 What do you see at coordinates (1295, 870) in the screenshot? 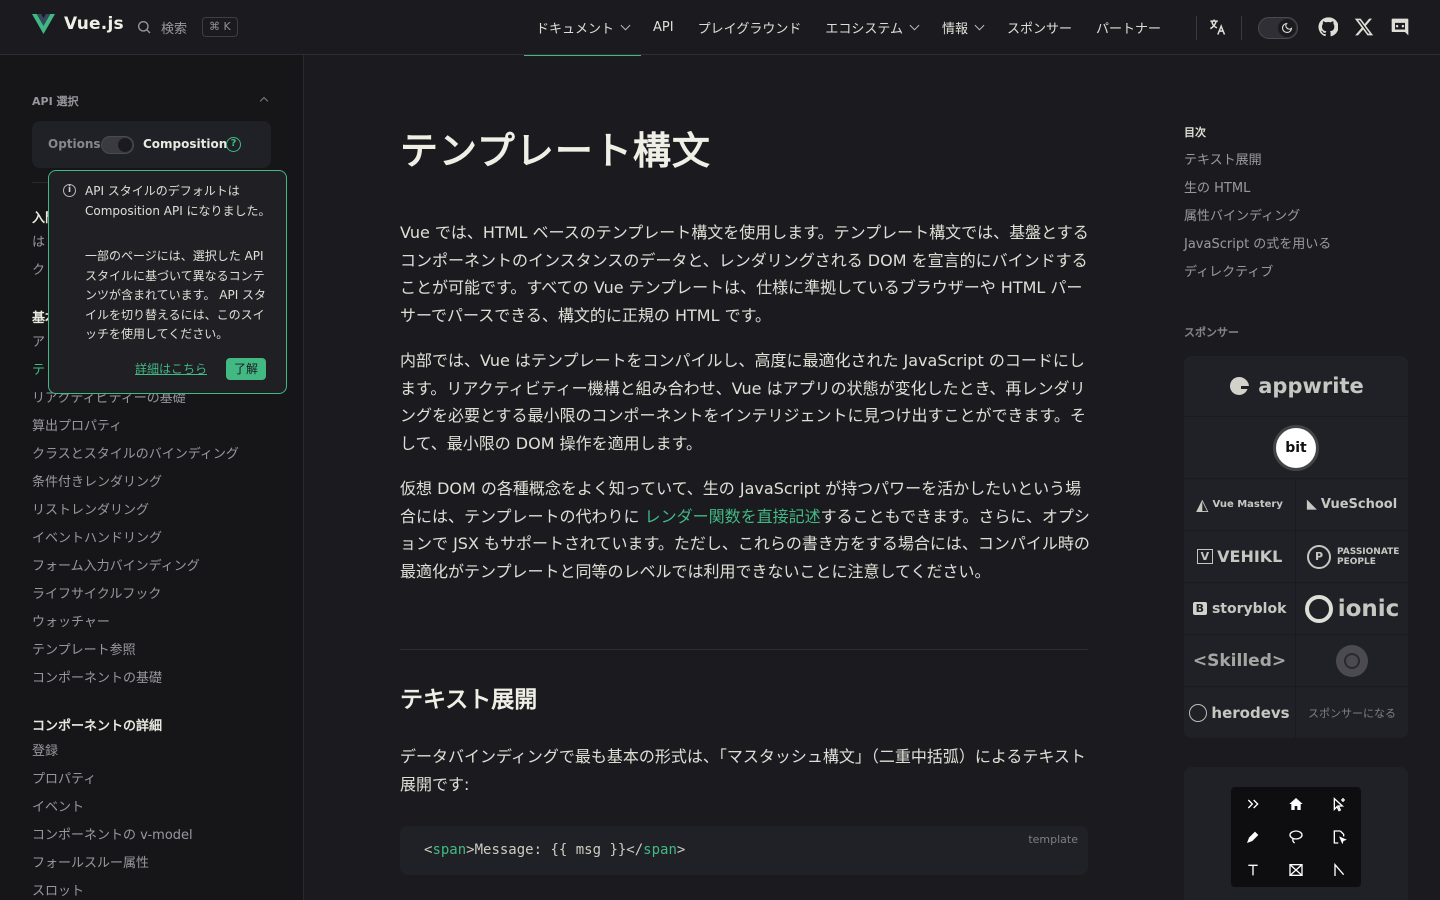
I see `image-frame-icon` at bounding box center [1295, 870].